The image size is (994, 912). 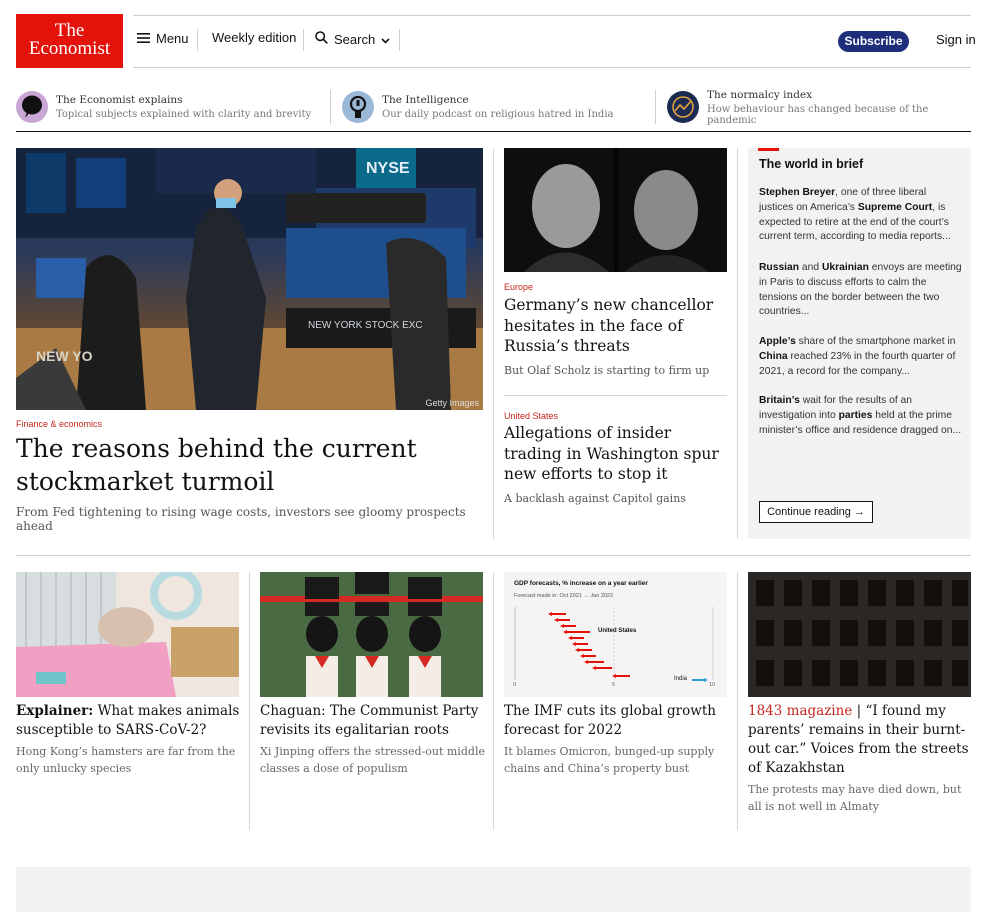 What do you see at coordinates (956, 39) in the screenshot?
I see `sign-in-link: Sign in` at bounding box center [956, 39].